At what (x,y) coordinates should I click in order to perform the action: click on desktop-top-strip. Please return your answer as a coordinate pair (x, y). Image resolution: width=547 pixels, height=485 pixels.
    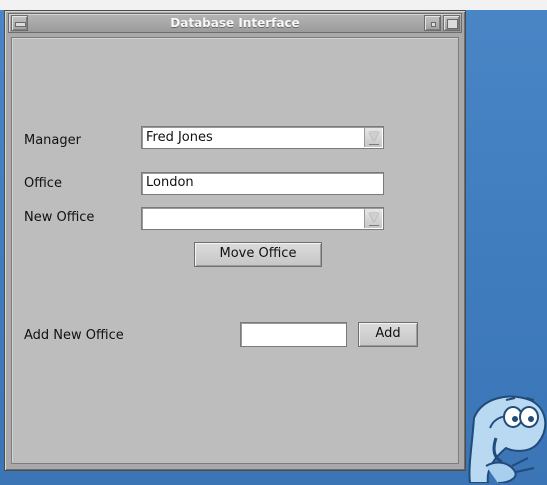
    Looking at the image, I should click on (273, 5).